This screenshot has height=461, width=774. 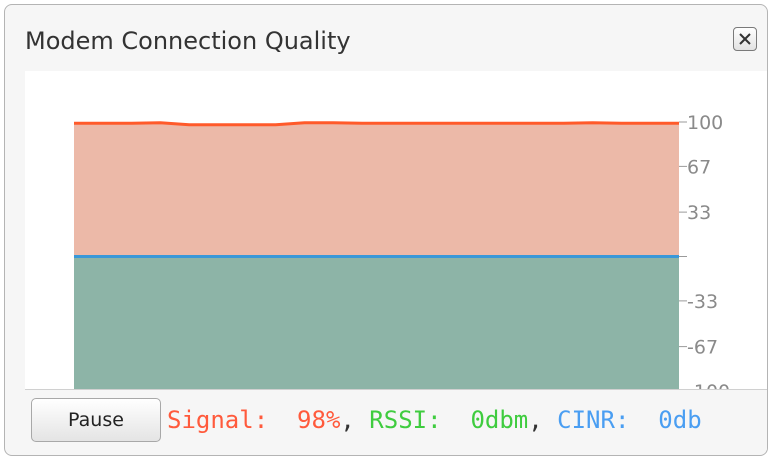 I want to click on close-button, so click(x=745, y=39).